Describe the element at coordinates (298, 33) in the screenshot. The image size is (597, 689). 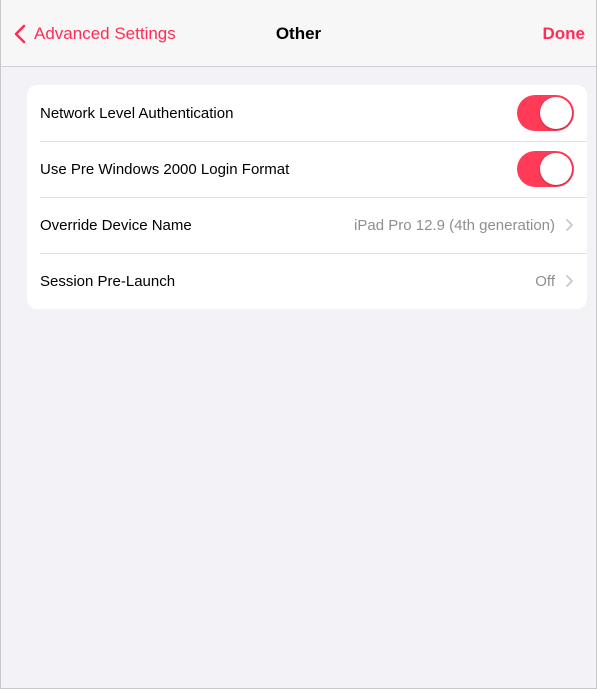
I see `navigation-bar: Advanced Settings Other Done` at that location.